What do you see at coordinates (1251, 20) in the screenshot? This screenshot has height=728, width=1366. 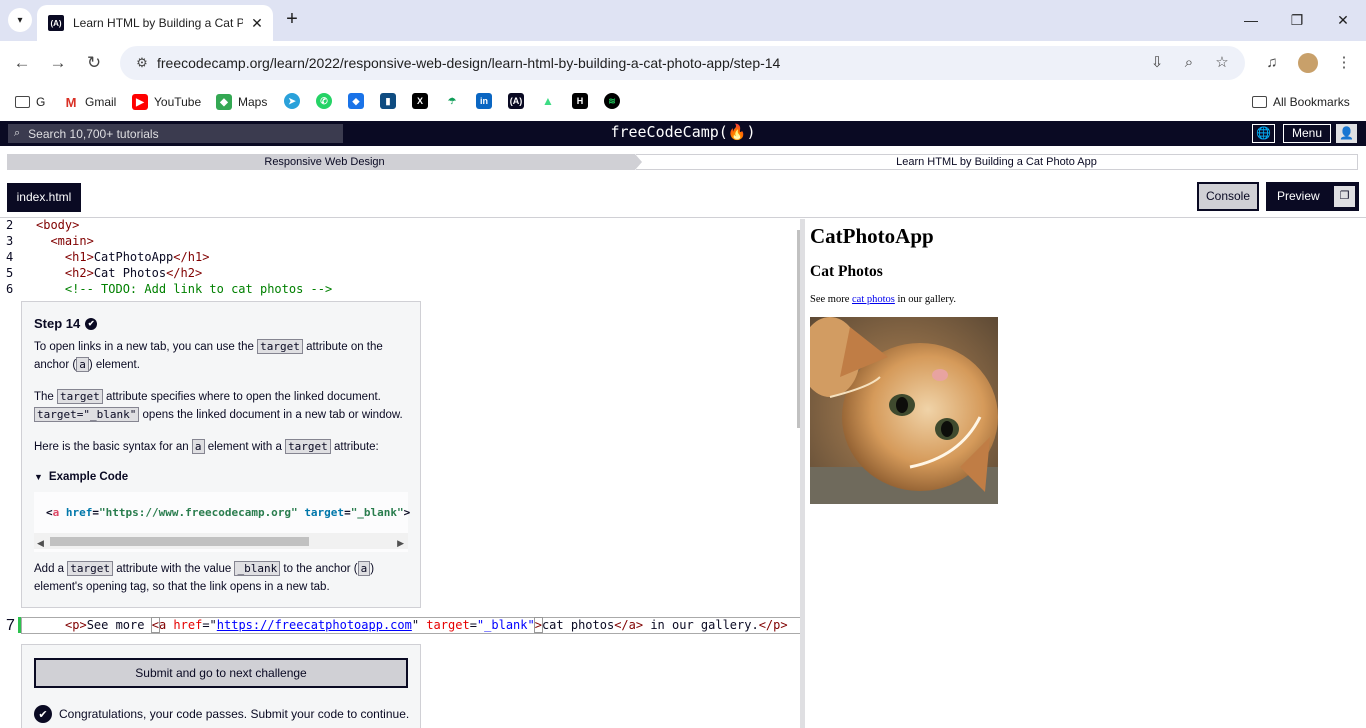 I see `minimize-window-button: —` at bounding box center [1251, 20].